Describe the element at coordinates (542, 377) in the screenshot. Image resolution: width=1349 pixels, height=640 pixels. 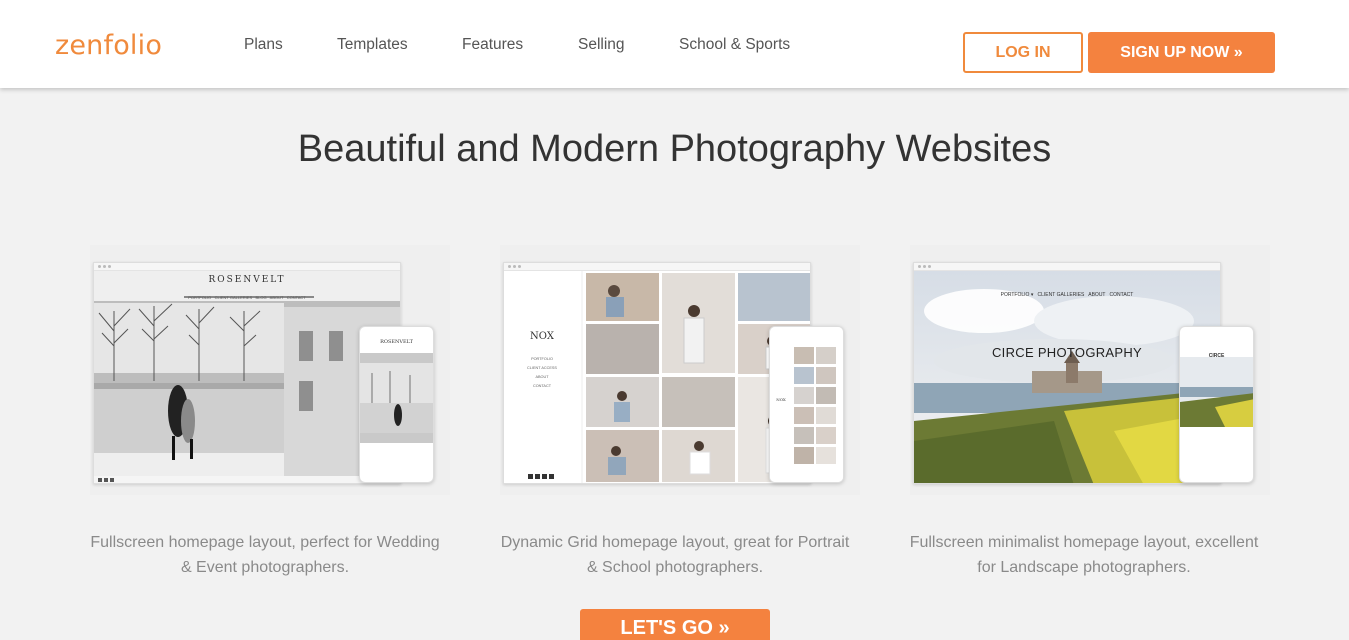
I see `mini-nav-item: ABOUT` at that location.